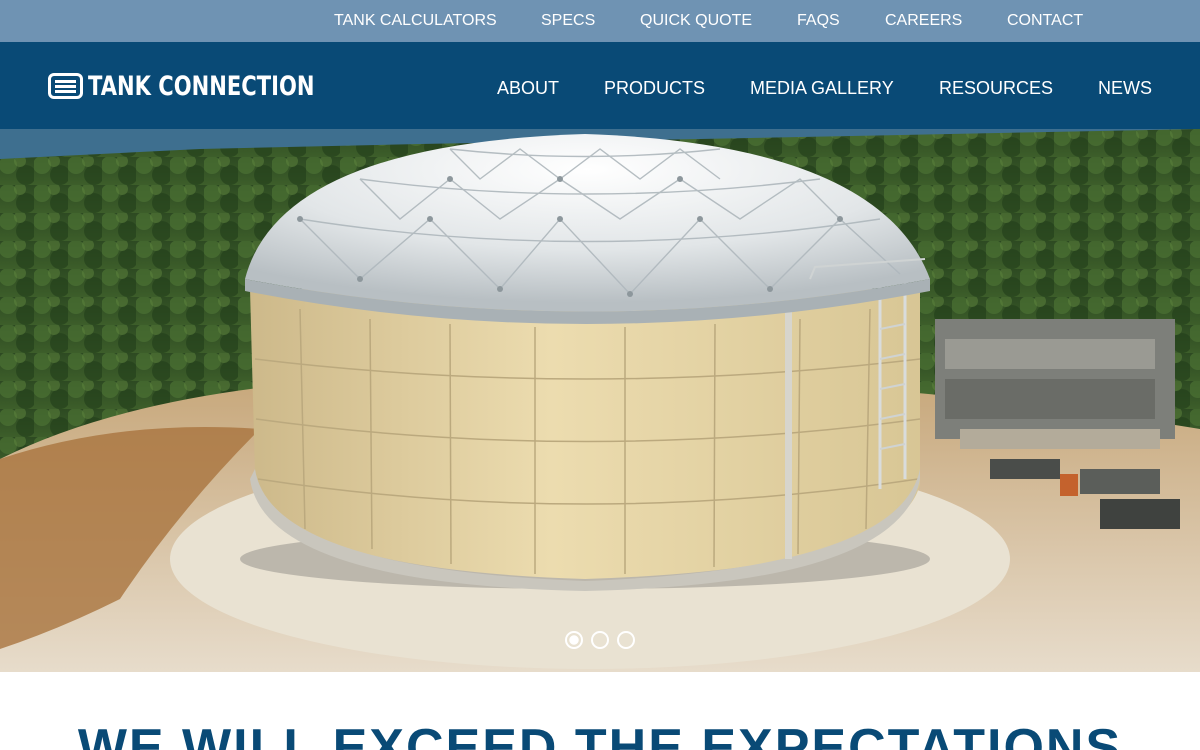 Image resolution: width=1200 pixels, height=750 pixels. I want to click on nav-resources: RESOURCES, so click(996, 85).